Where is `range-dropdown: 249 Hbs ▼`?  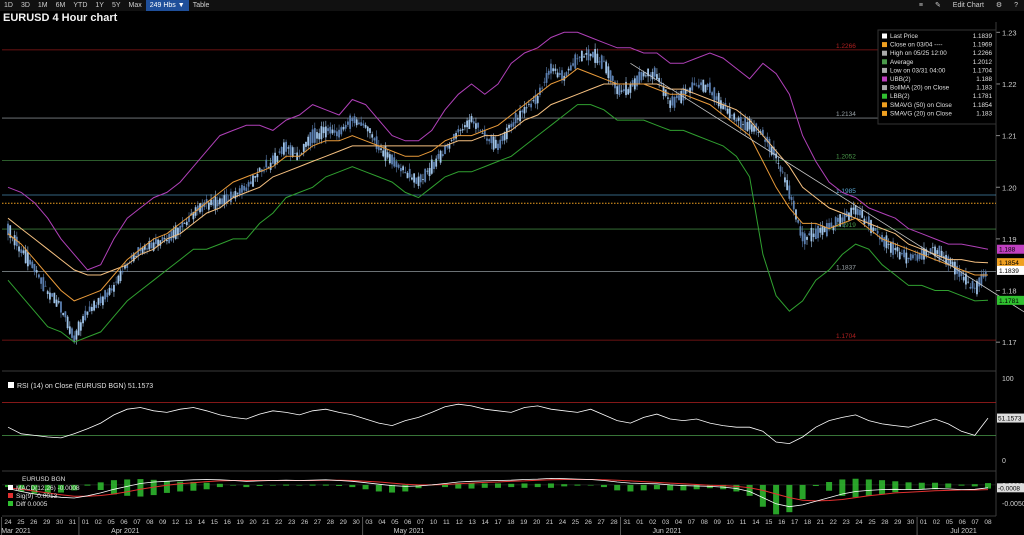
range-dropdown: 249 Hbs ▼ is located at coordinates (167, 5).